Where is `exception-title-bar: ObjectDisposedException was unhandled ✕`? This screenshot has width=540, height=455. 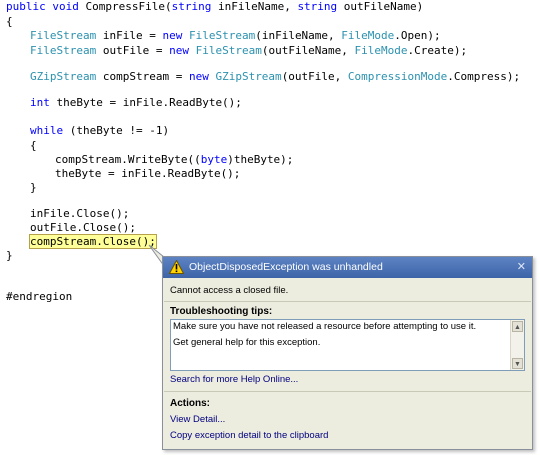
exception-title-bar: ObjectDisposedException was unhandled ✕ is located at coordinates (347, 267).